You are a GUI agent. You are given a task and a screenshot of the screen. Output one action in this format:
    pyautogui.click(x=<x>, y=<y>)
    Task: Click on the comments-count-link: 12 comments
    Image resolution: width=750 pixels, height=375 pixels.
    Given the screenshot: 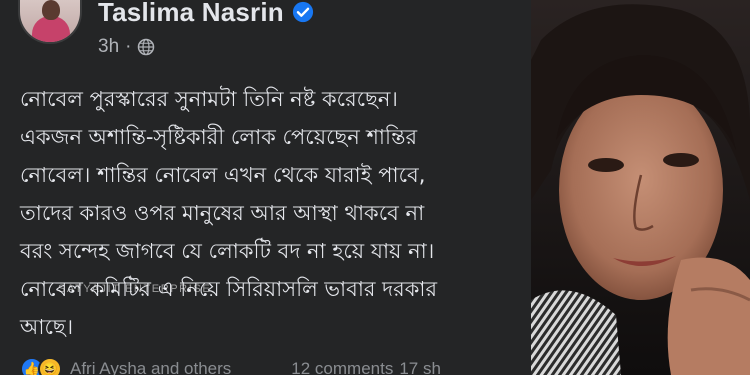 What is the action you would take?
    pyautogui.click(x=342, y=367)
    